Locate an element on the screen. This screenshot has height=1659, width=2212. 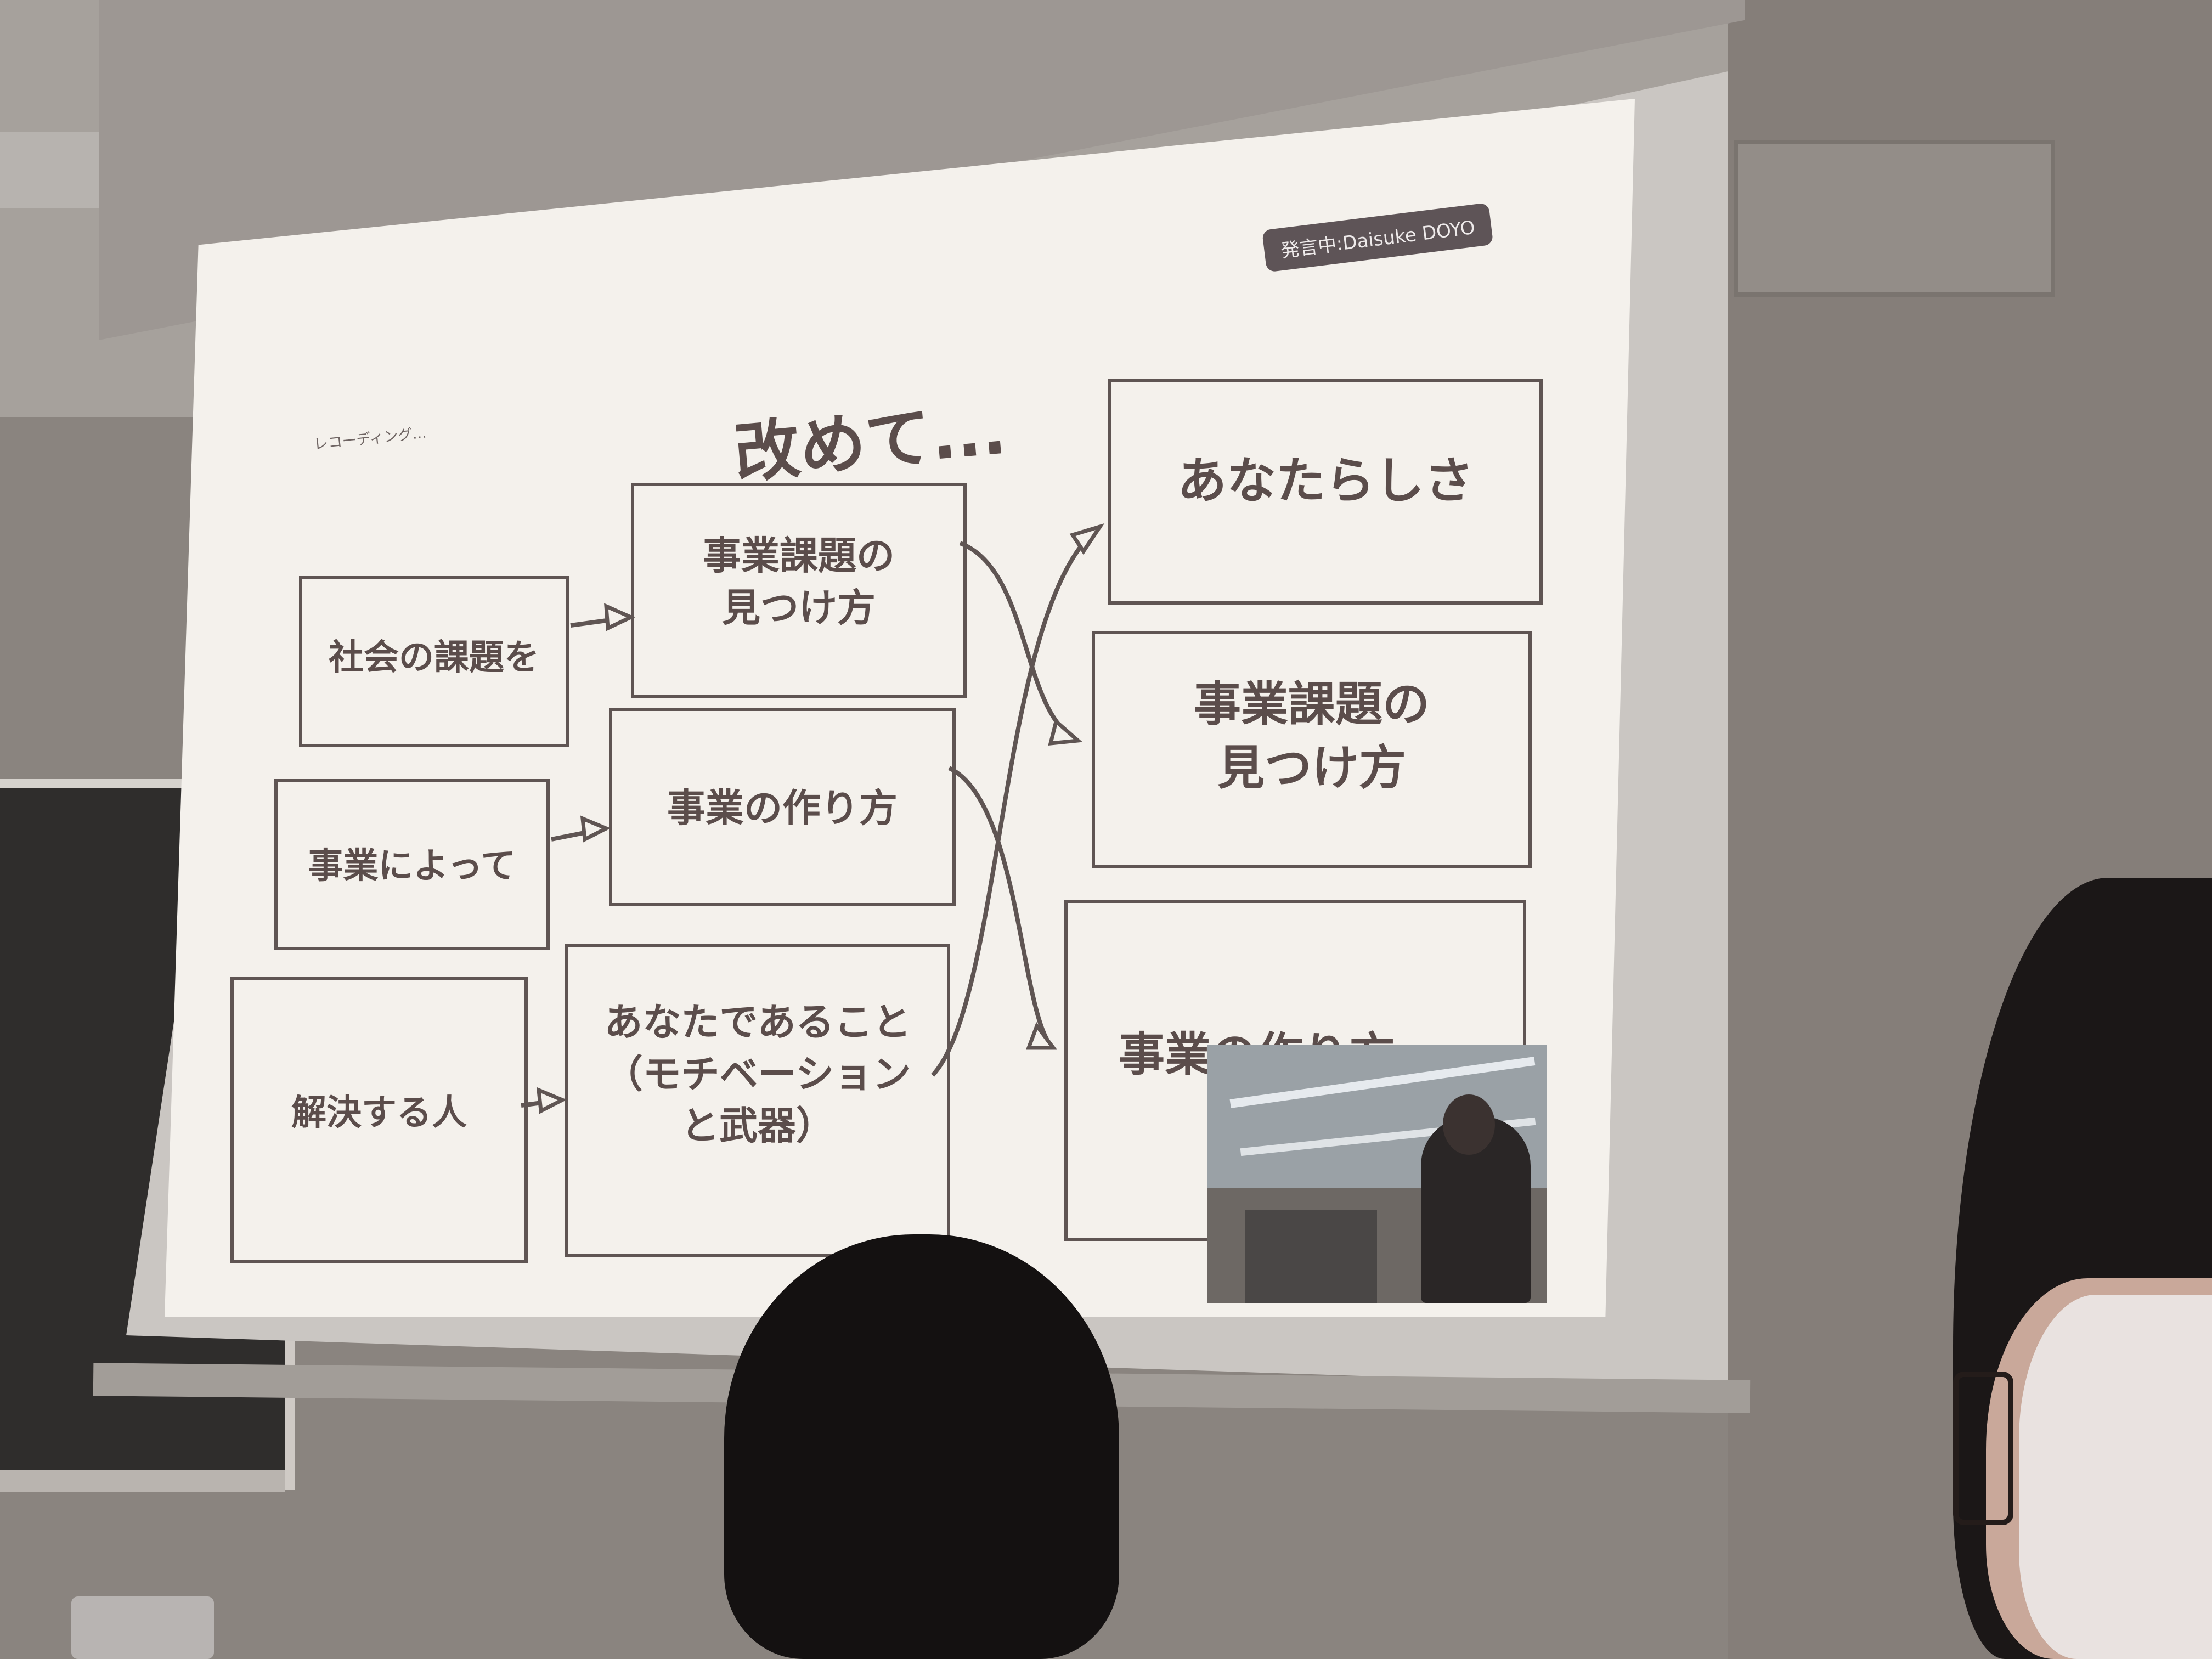
face-mask is located at coordinates (2115, 1477).